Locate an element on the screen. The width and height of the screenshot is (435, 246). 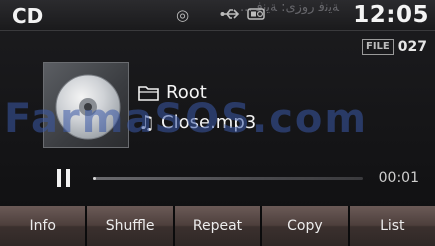
cd-disc-icon is located at coordinates (88, 107).